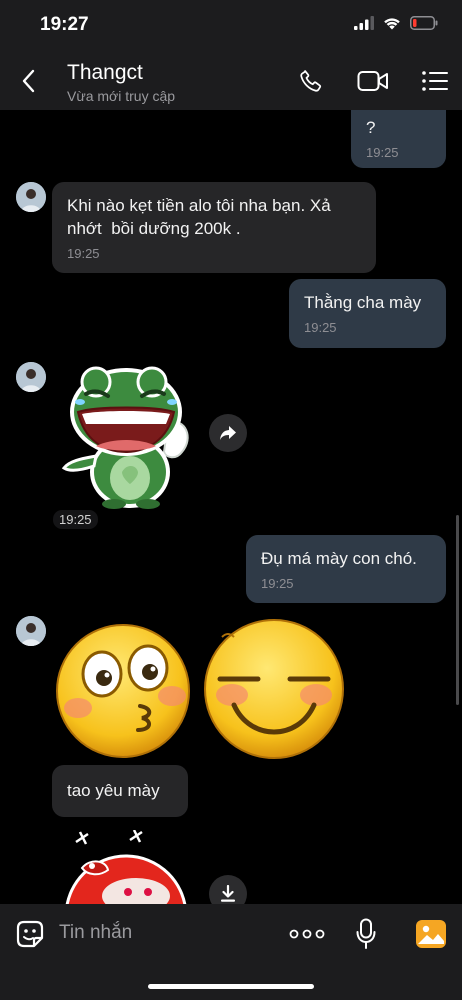  I want to click on laughing-frog-sticker, so click(126, 435).